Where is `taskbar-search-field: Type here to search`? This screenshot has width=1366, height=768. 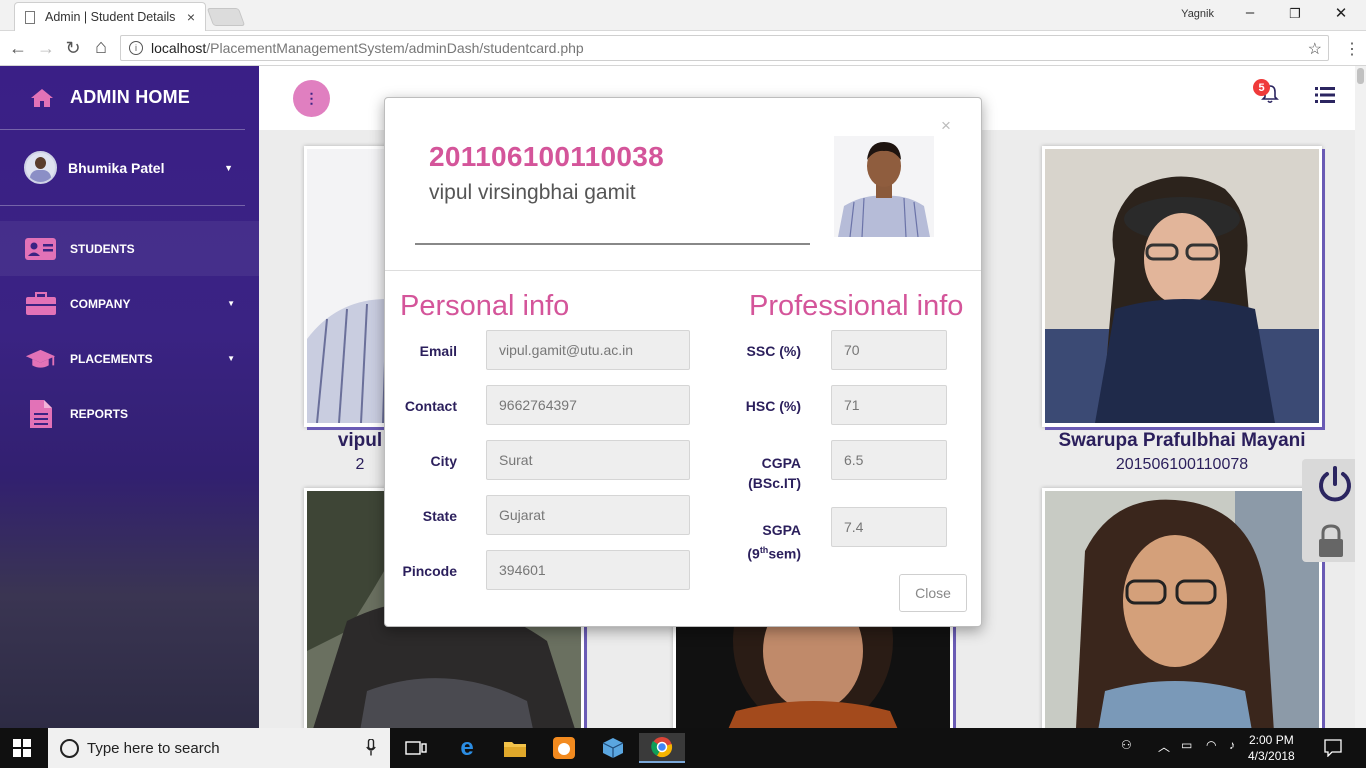
taskbar-search-field: Type here to search is located at coordinates (219, 748).